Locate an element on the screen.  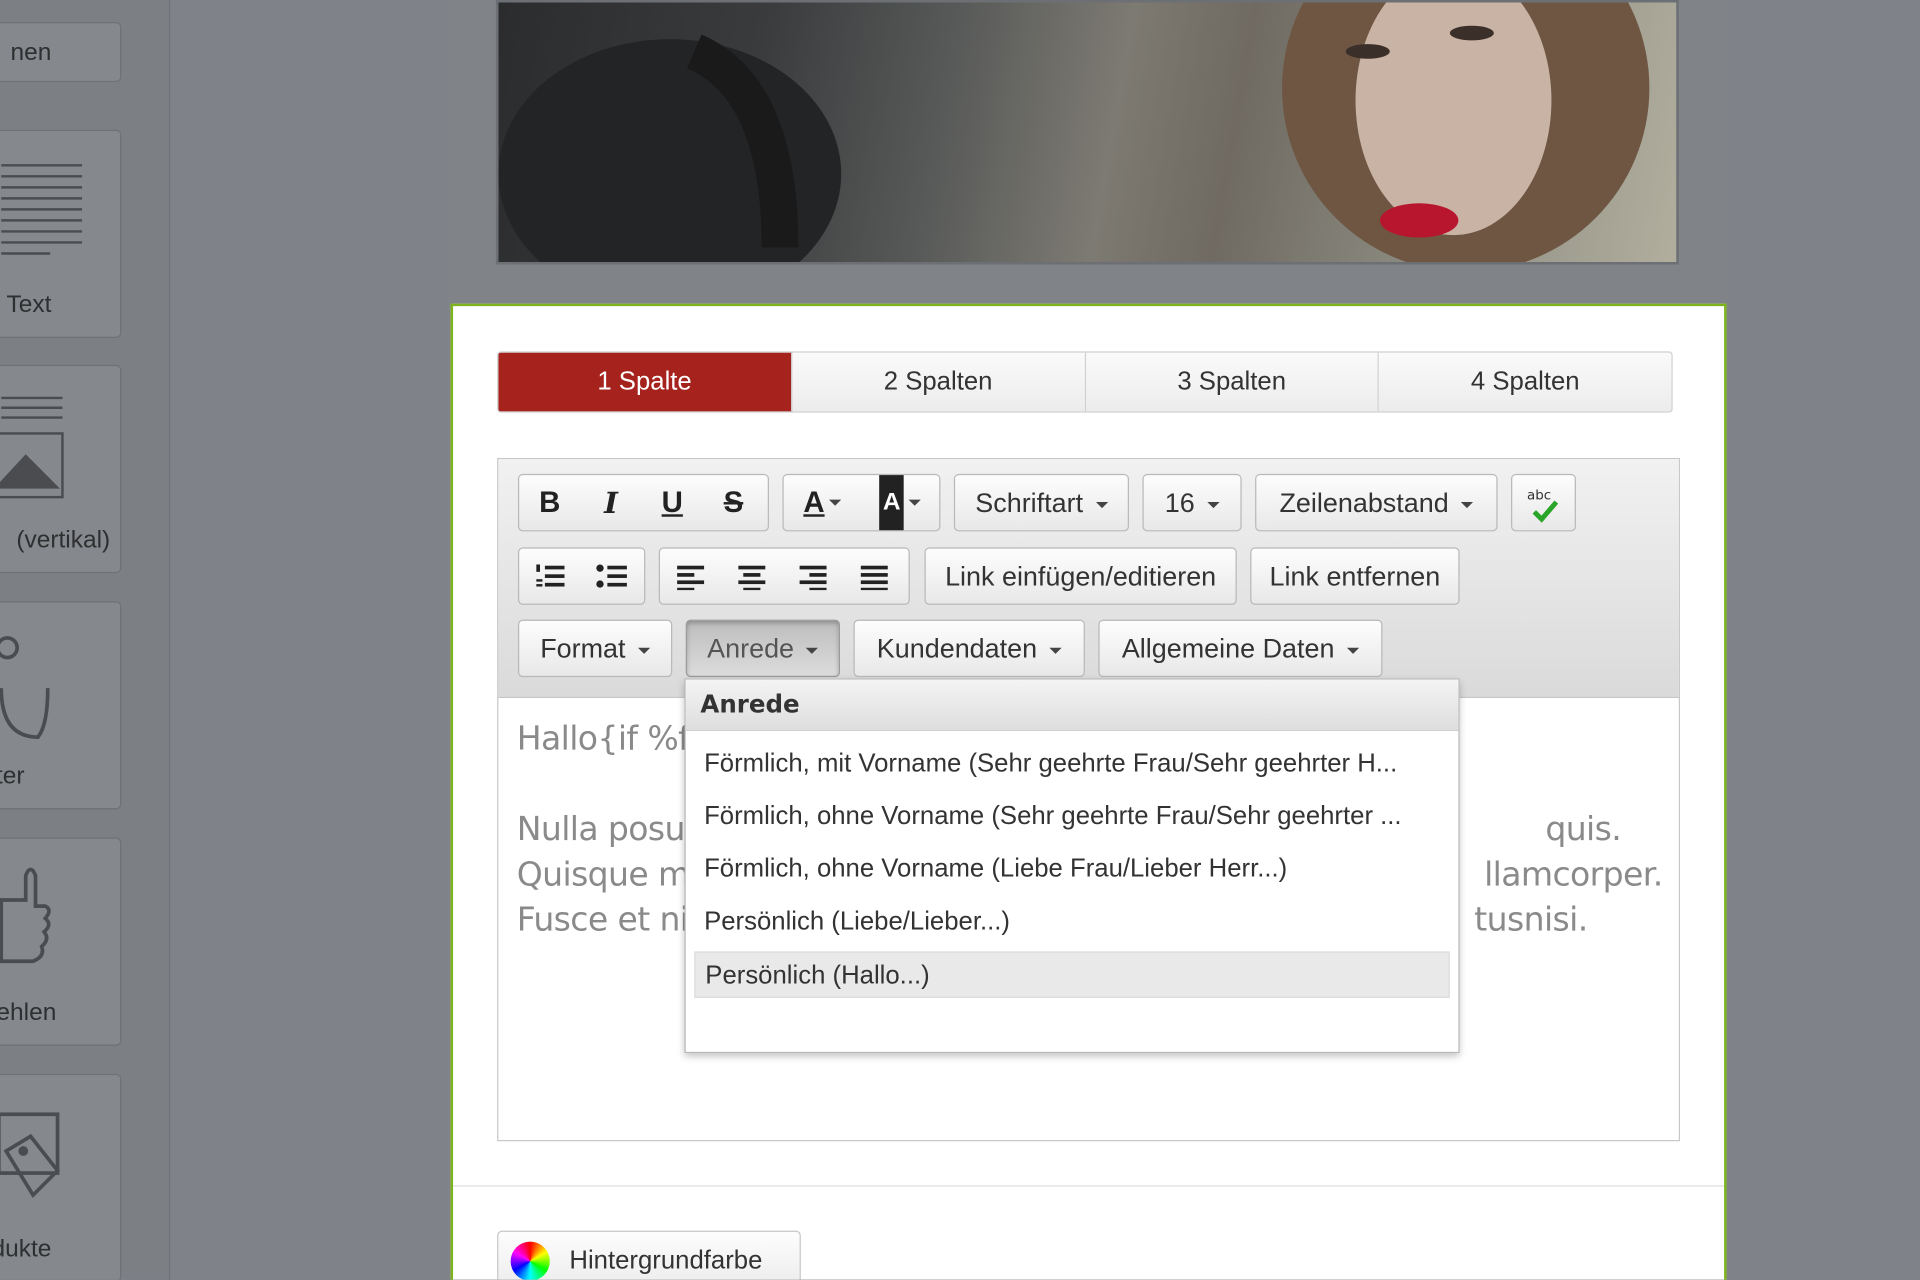
alignment-group is located at coordinates (784, 576).